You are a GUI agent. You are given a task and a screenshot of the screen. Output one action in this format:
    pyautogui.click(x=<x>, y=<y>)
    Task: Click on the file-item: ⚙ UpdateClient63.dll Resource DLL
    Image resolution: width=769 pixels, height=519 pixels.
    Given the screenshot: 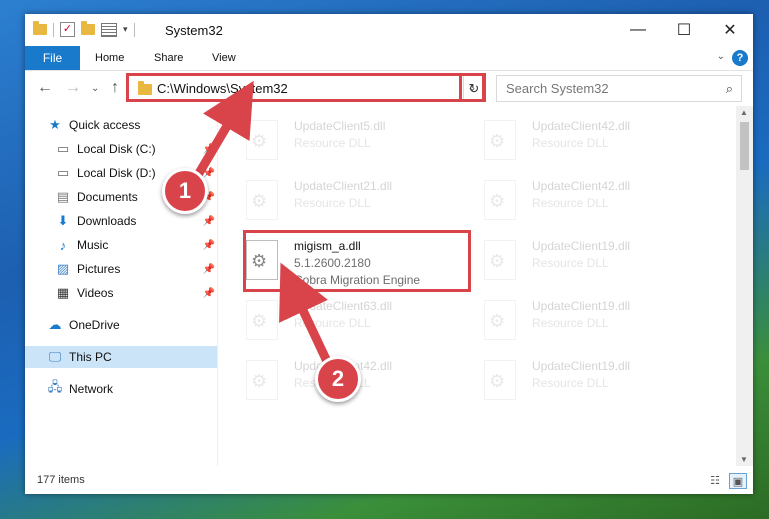 What is the action you would take?
    pyautogui.click(x=361, y=322)
    